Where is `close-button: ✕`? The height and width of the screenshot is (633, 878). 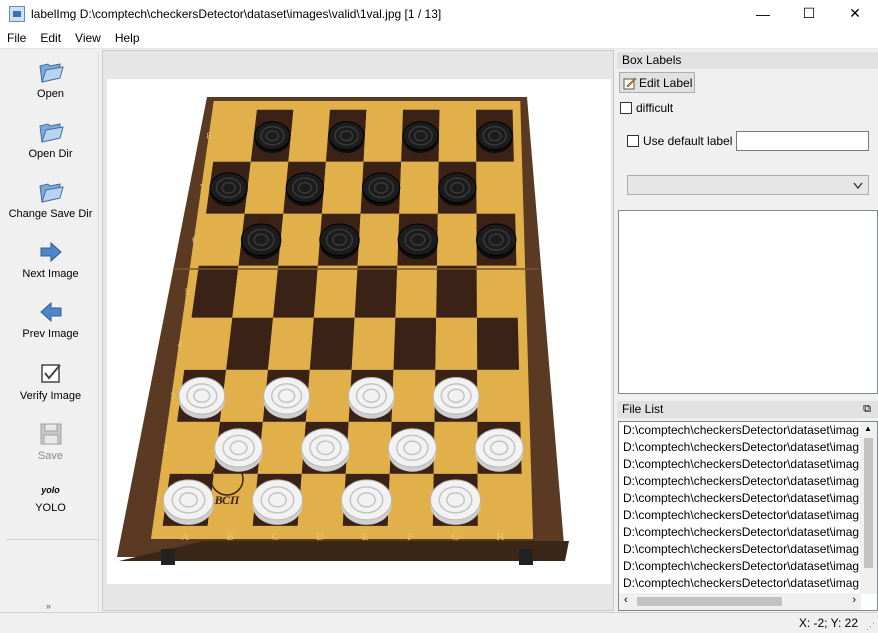 close-button: ✕ is located at coordinates (855, 13).